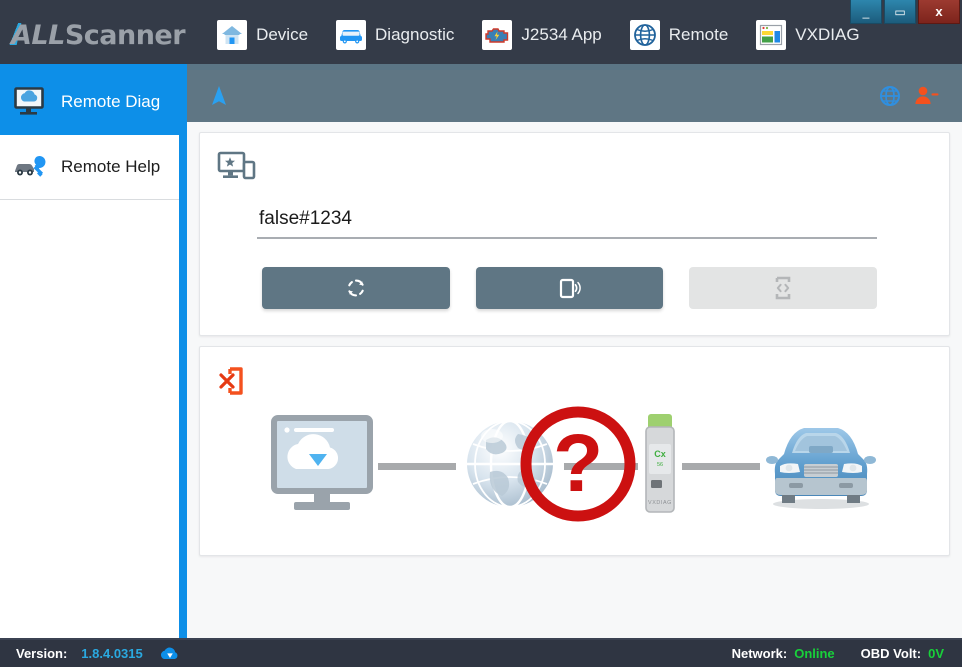  Describe the element at coordinates (567, 222) in the screenshot. I see `session-id-input` at that location.